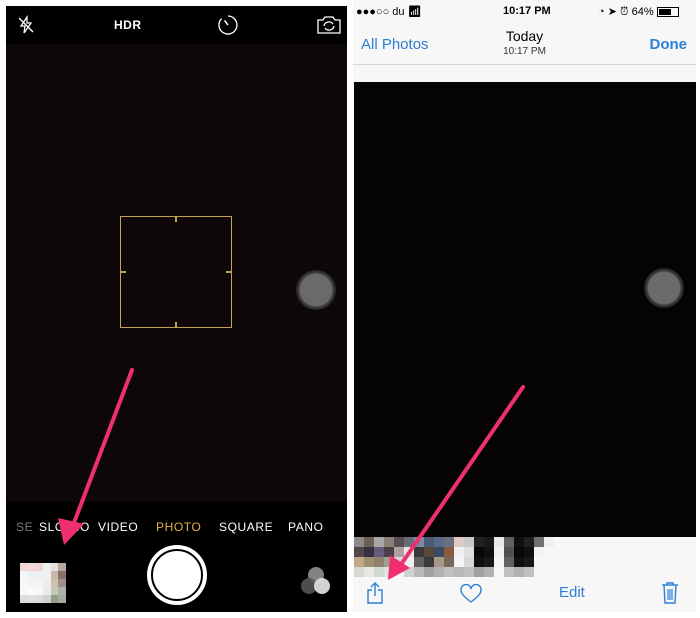 This screenshot has height=618, width=700. What do you see at coordinates (572, 592) in the screenshot?
I see `edit-button: Edit` at bounding box center [572, 592].